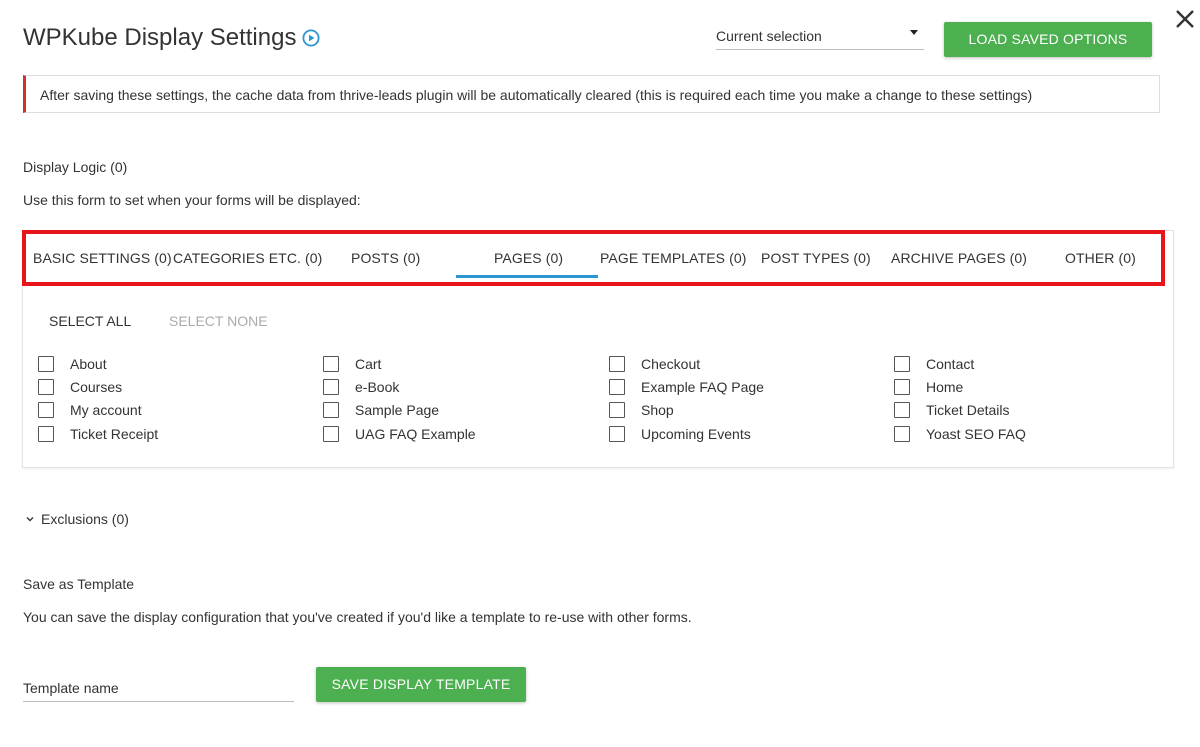 This screenshot has height=747, width=1200. Describe the element at coordinates (377, 387) in the screenshot. I see `page-checkbox-label: e-Book` at that location.